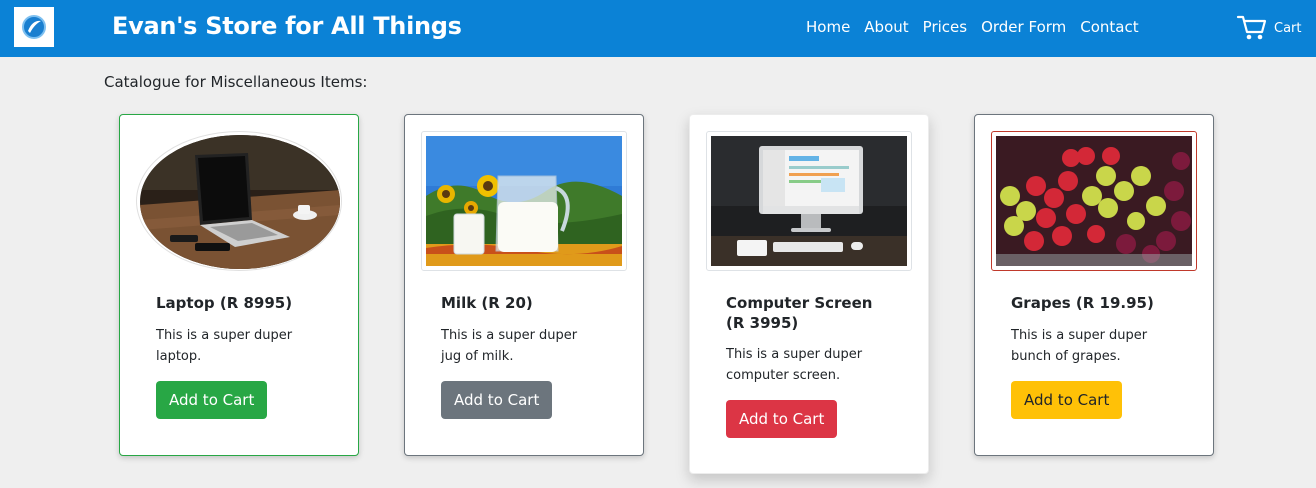 The width and height of the screenshot is (1316, 488). Describe the element at coordinates (1269, 28) in the screenshot. I see `cart-link: Cart` at that location.